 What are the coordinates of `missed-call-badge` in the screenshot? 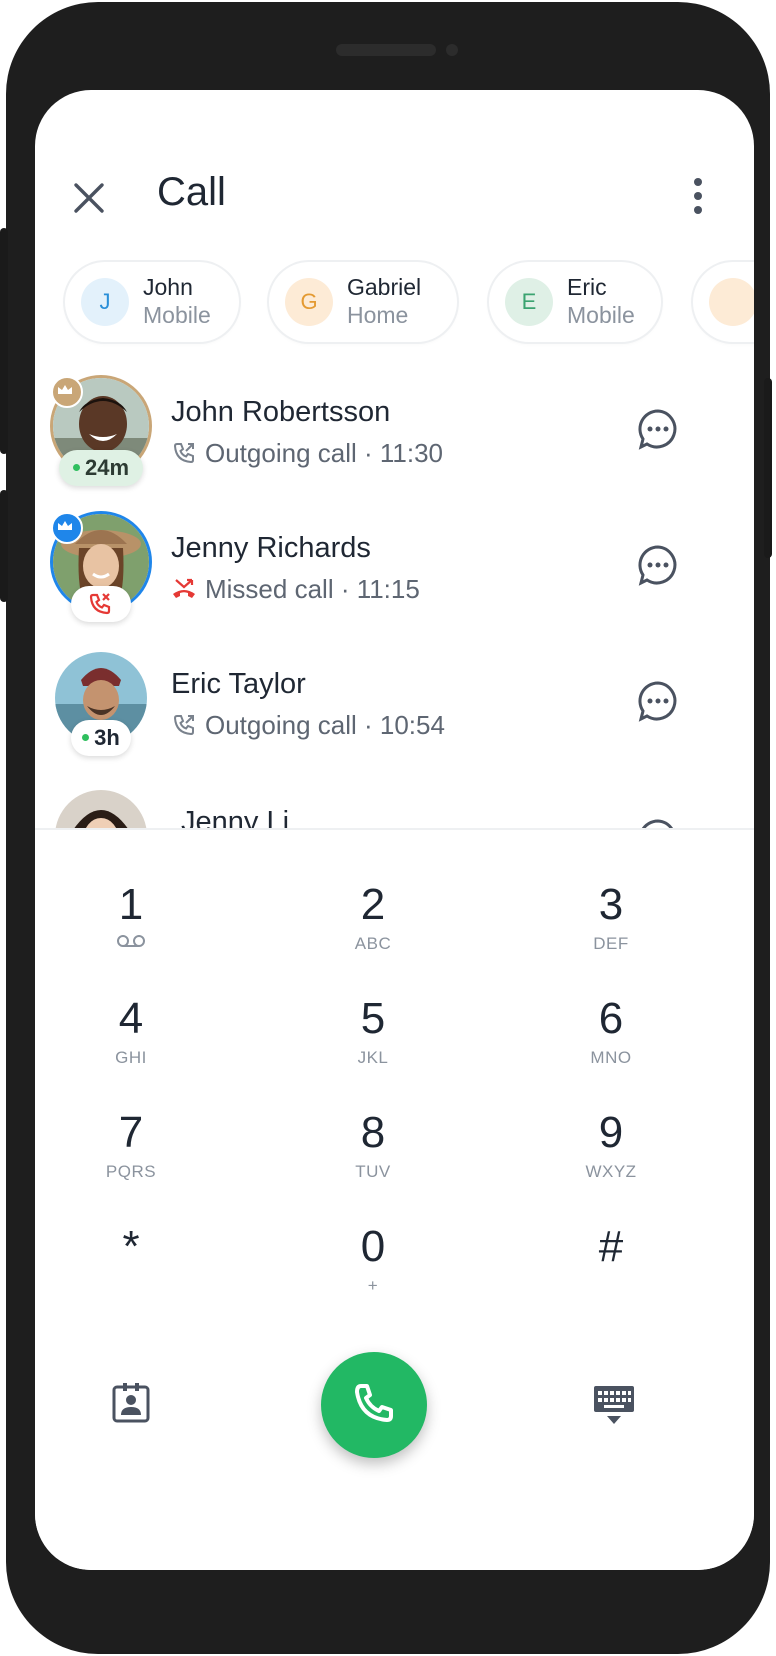 It's located at (101, 604).